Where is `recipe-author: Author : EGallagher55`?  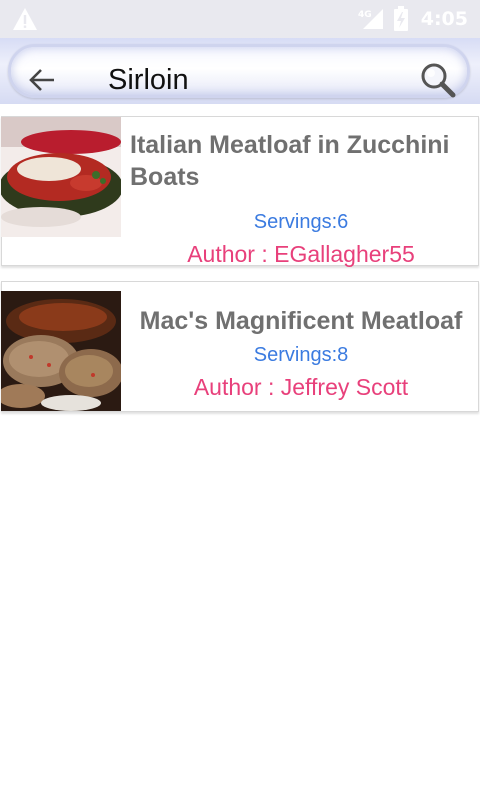 recipe-author: Author : EGallagher55 is located at coordinates (301, 254).